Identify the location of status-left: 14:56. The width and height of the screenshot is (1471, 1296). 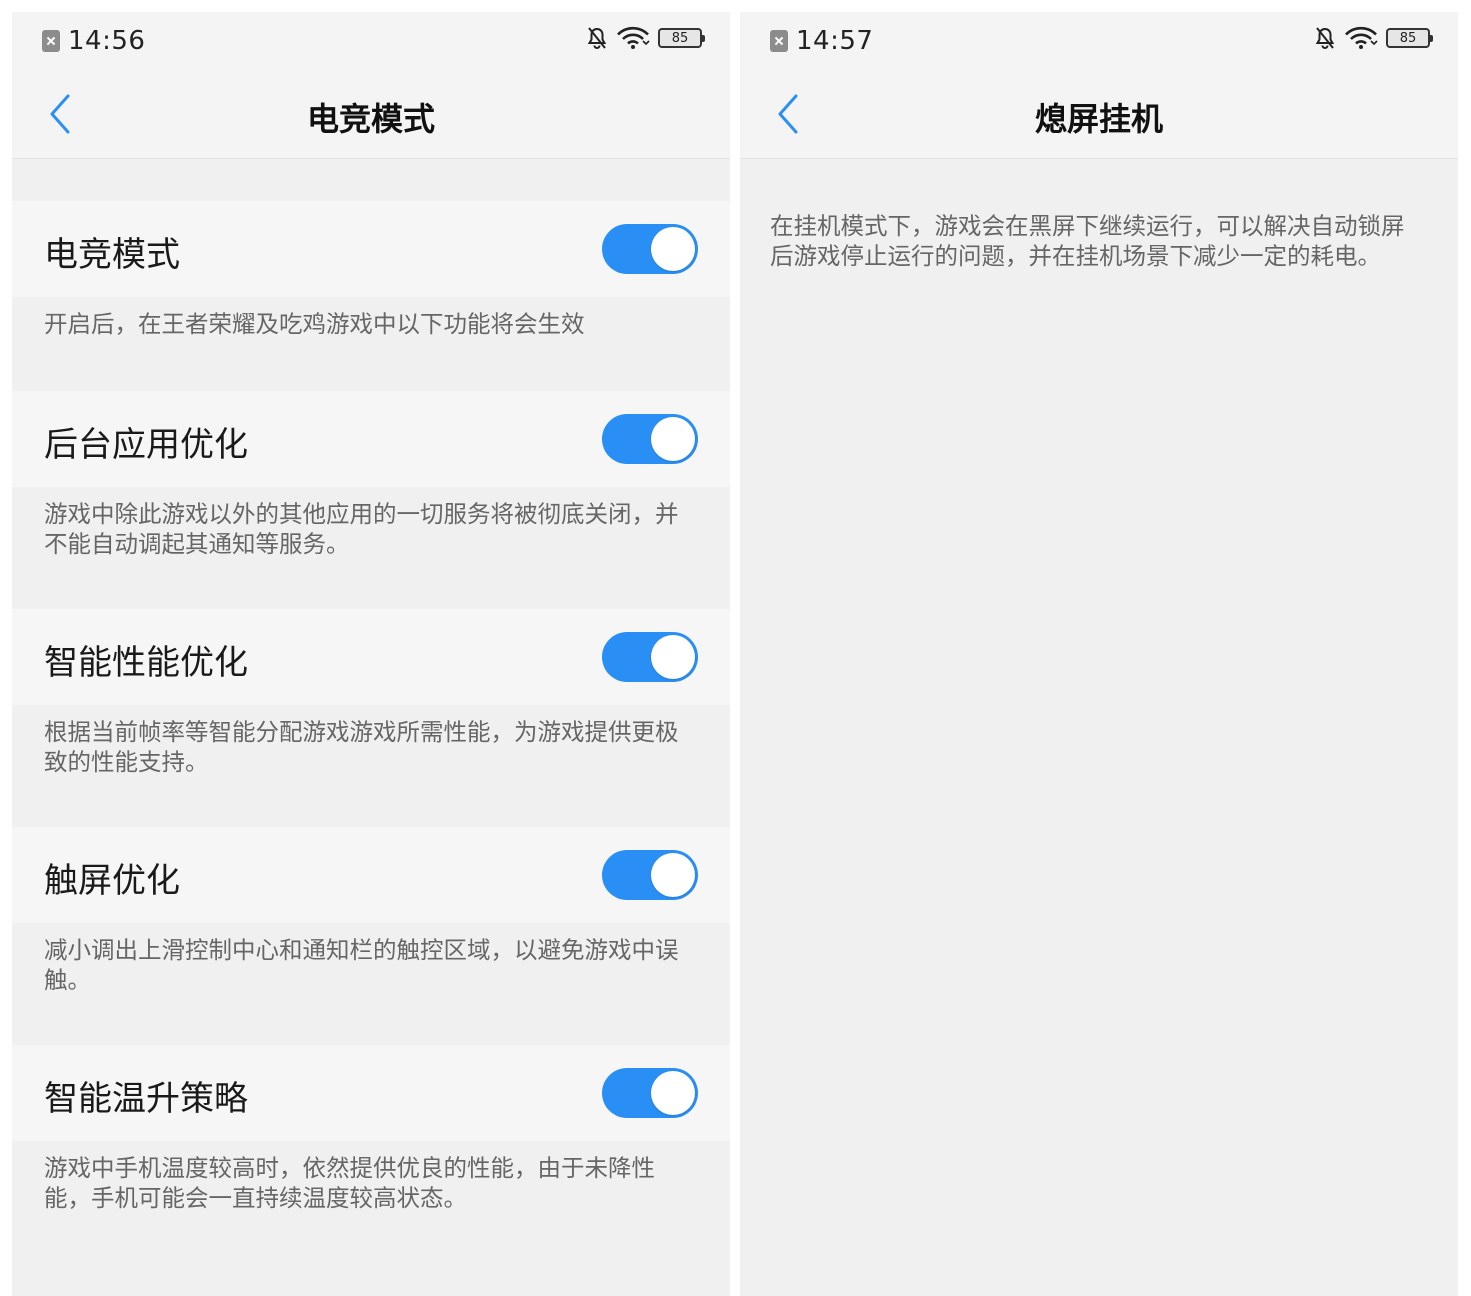
(93, 41).